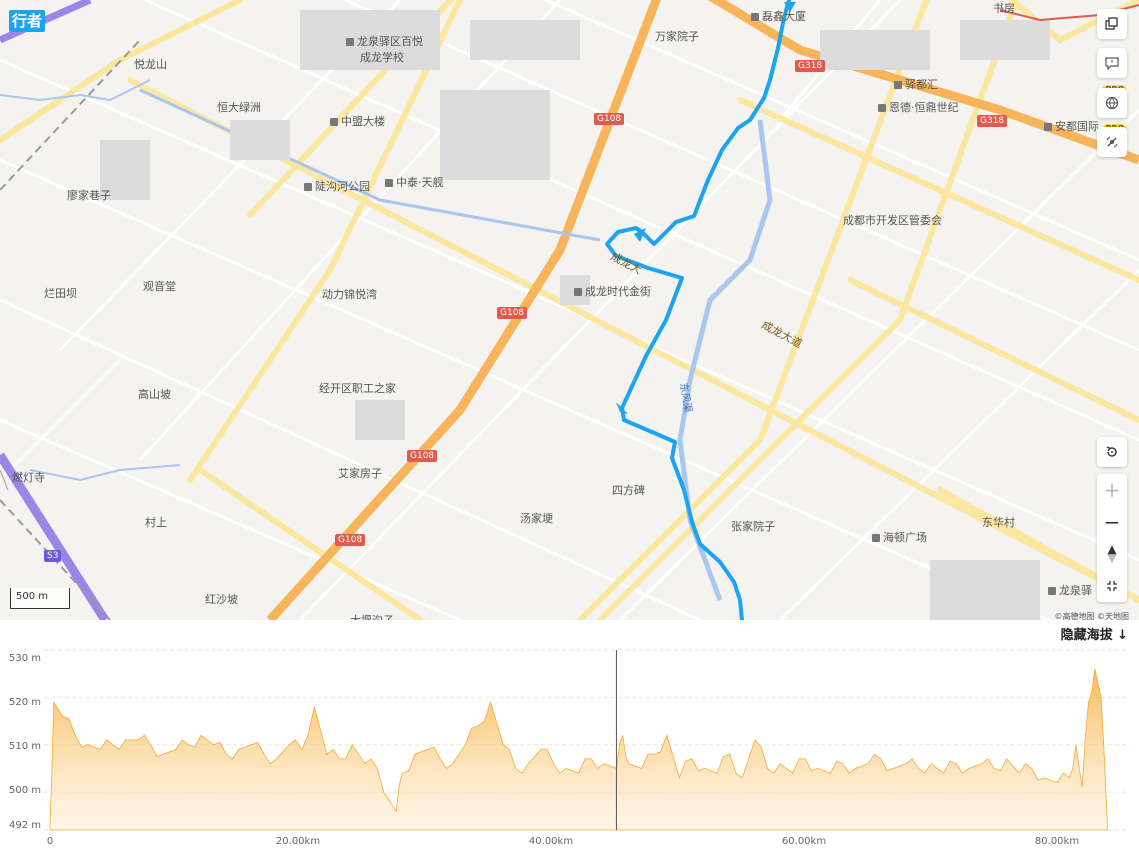 This screenshot has height=867, width=1139. I want to click on place-label: 张家院子, so click(753, 526).